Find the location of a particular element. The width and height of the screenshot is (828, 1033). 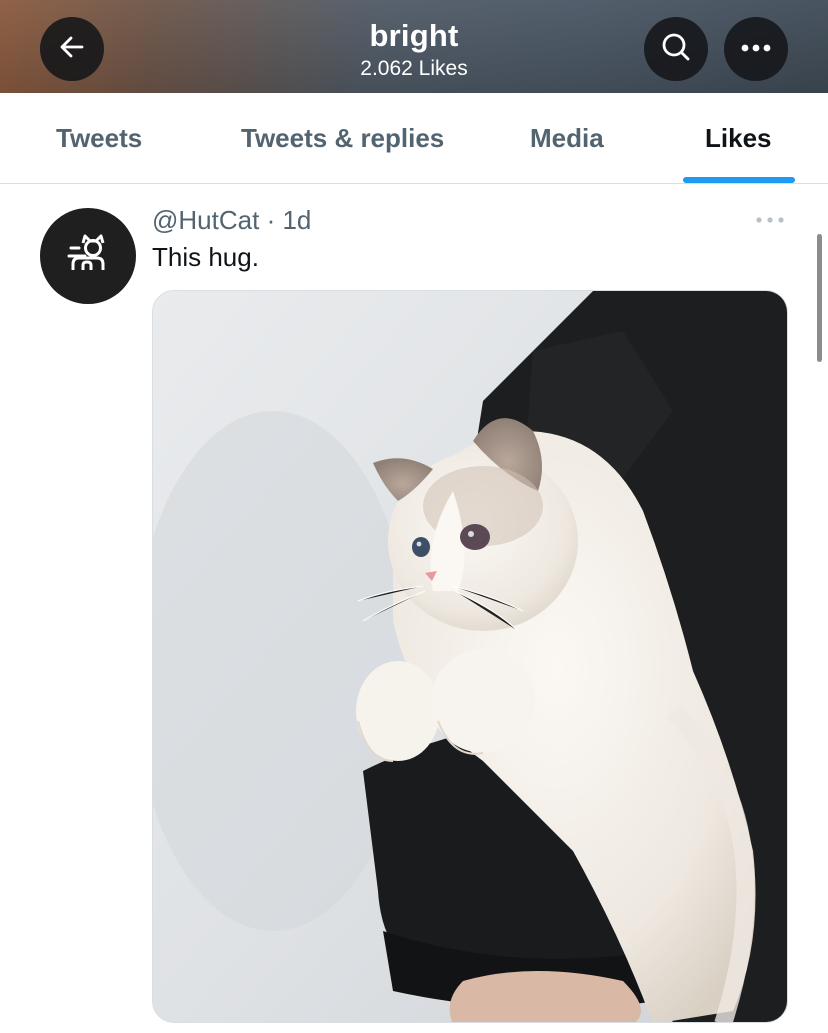

active-tab-indicator is located at coordinates (739, 180).